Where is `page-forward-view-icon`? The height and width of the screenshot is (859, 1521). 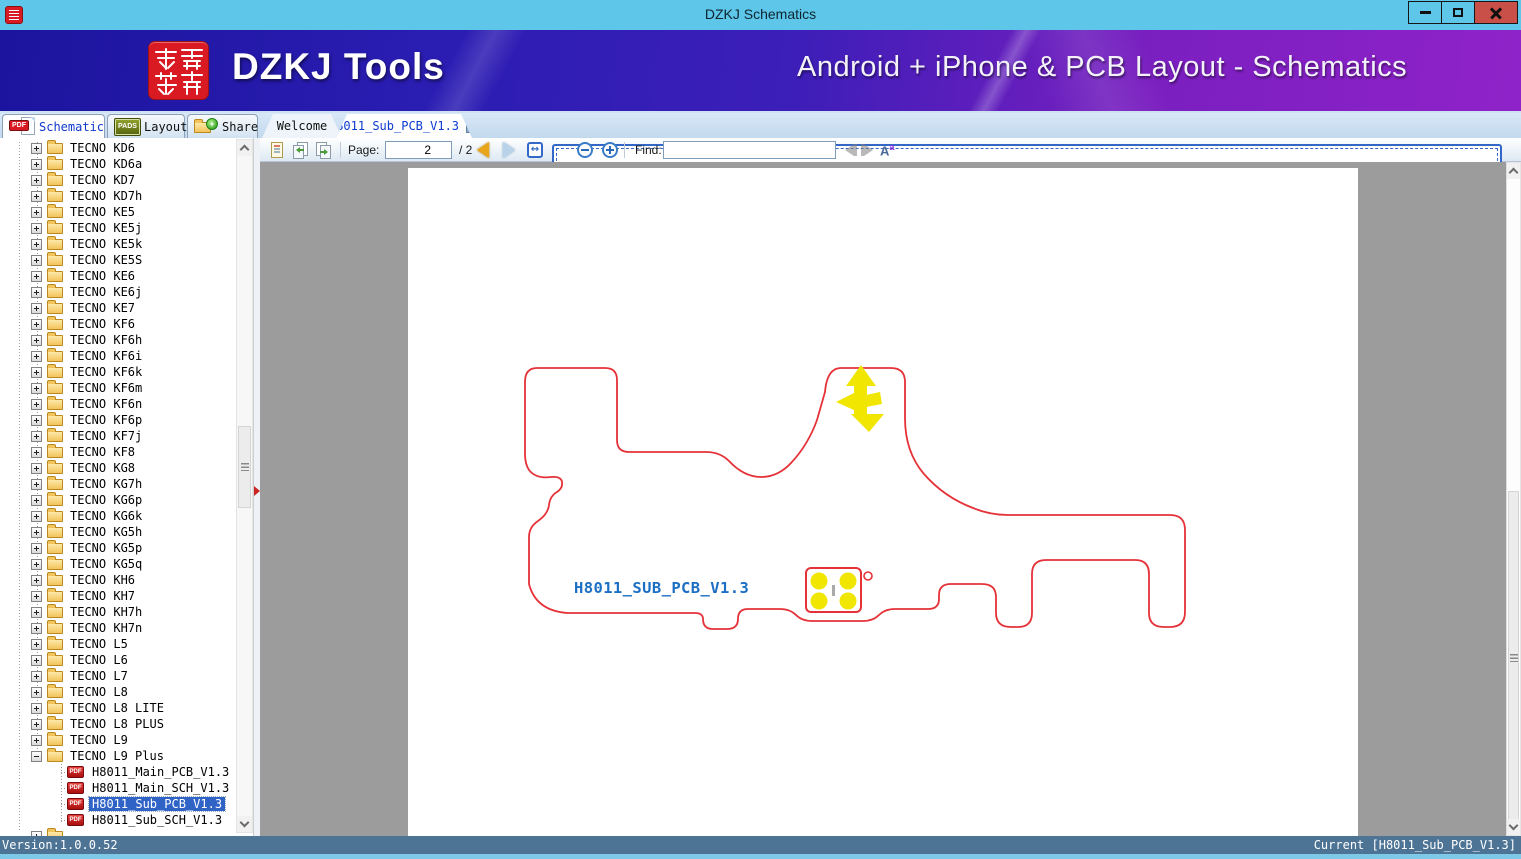
page-forward-view-icon is located at coordinates (323, 150).